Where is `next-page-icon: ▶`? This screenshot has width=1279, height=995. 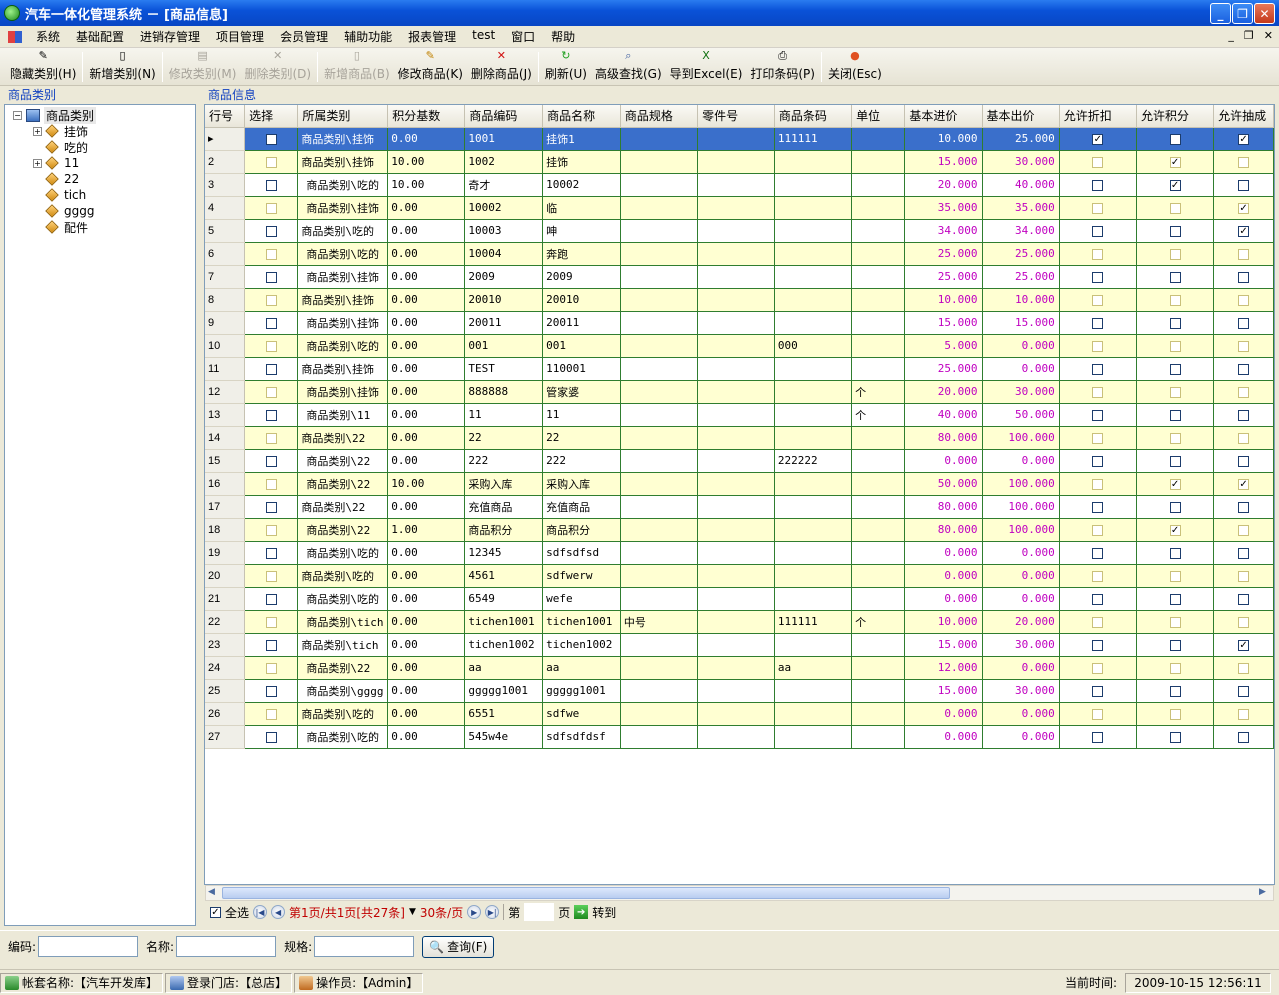
next-page-icon: ▶ is located at coordinates (474, 912).